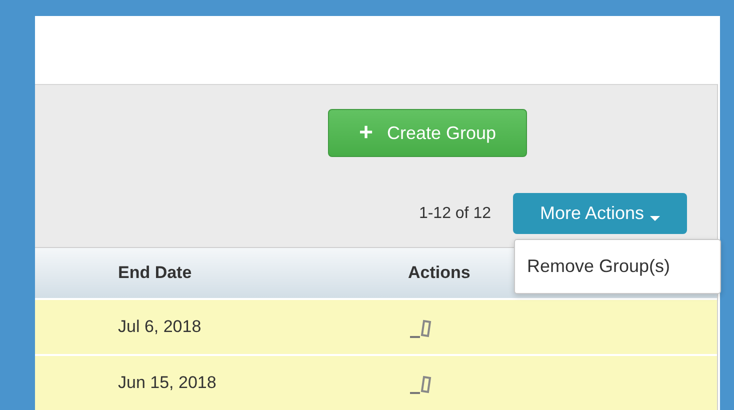  Describe the element at coordinates (160, 327) in the screenshot. I see `table-cell-text: Jul 6, 2018` at that location.